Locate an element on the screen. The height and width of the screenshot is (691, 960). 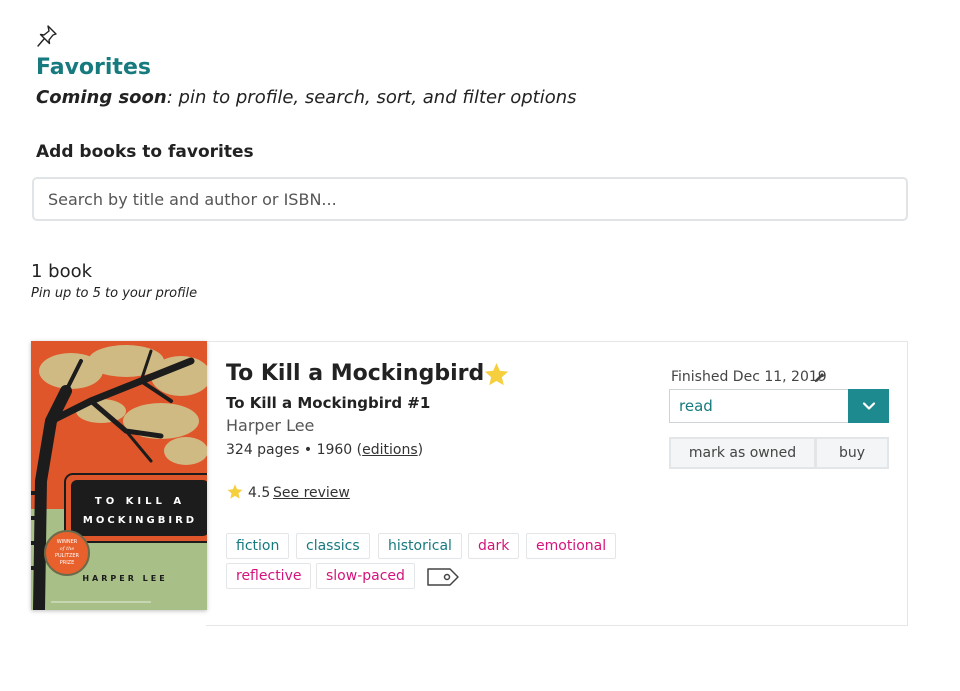
tag-historical: historical is located at coordinates (420, 546).